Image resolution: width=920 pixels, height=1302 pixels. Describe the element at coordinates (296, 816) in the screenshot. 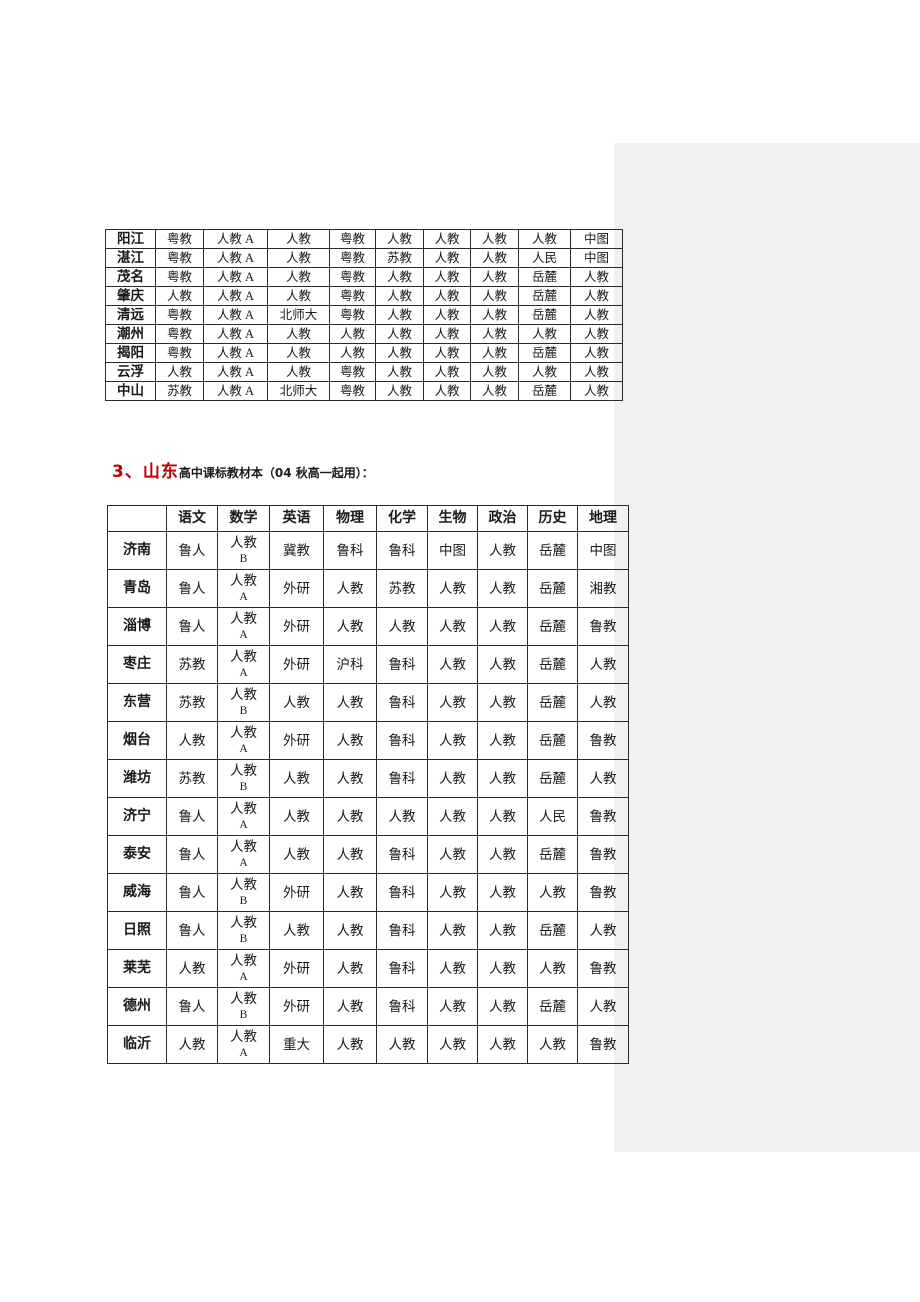

I see `cell-english: 人教` at that location.